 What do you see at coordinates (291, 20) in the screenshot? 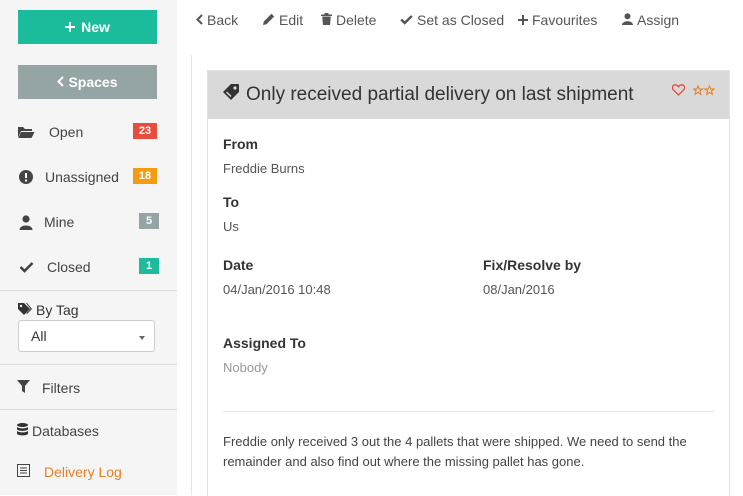
I see `edit-label: Edit` at bounding box center [291, 20].